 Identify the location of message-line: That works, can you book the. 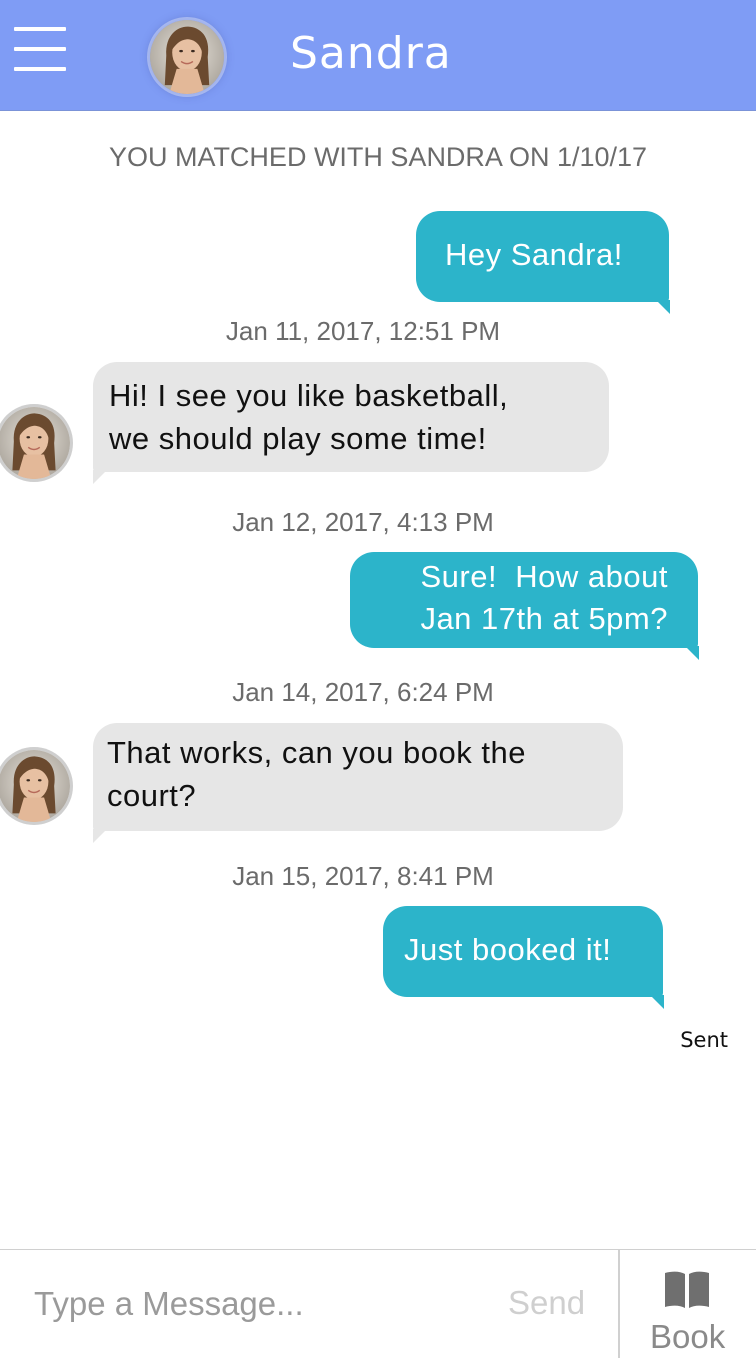
(316, 752).